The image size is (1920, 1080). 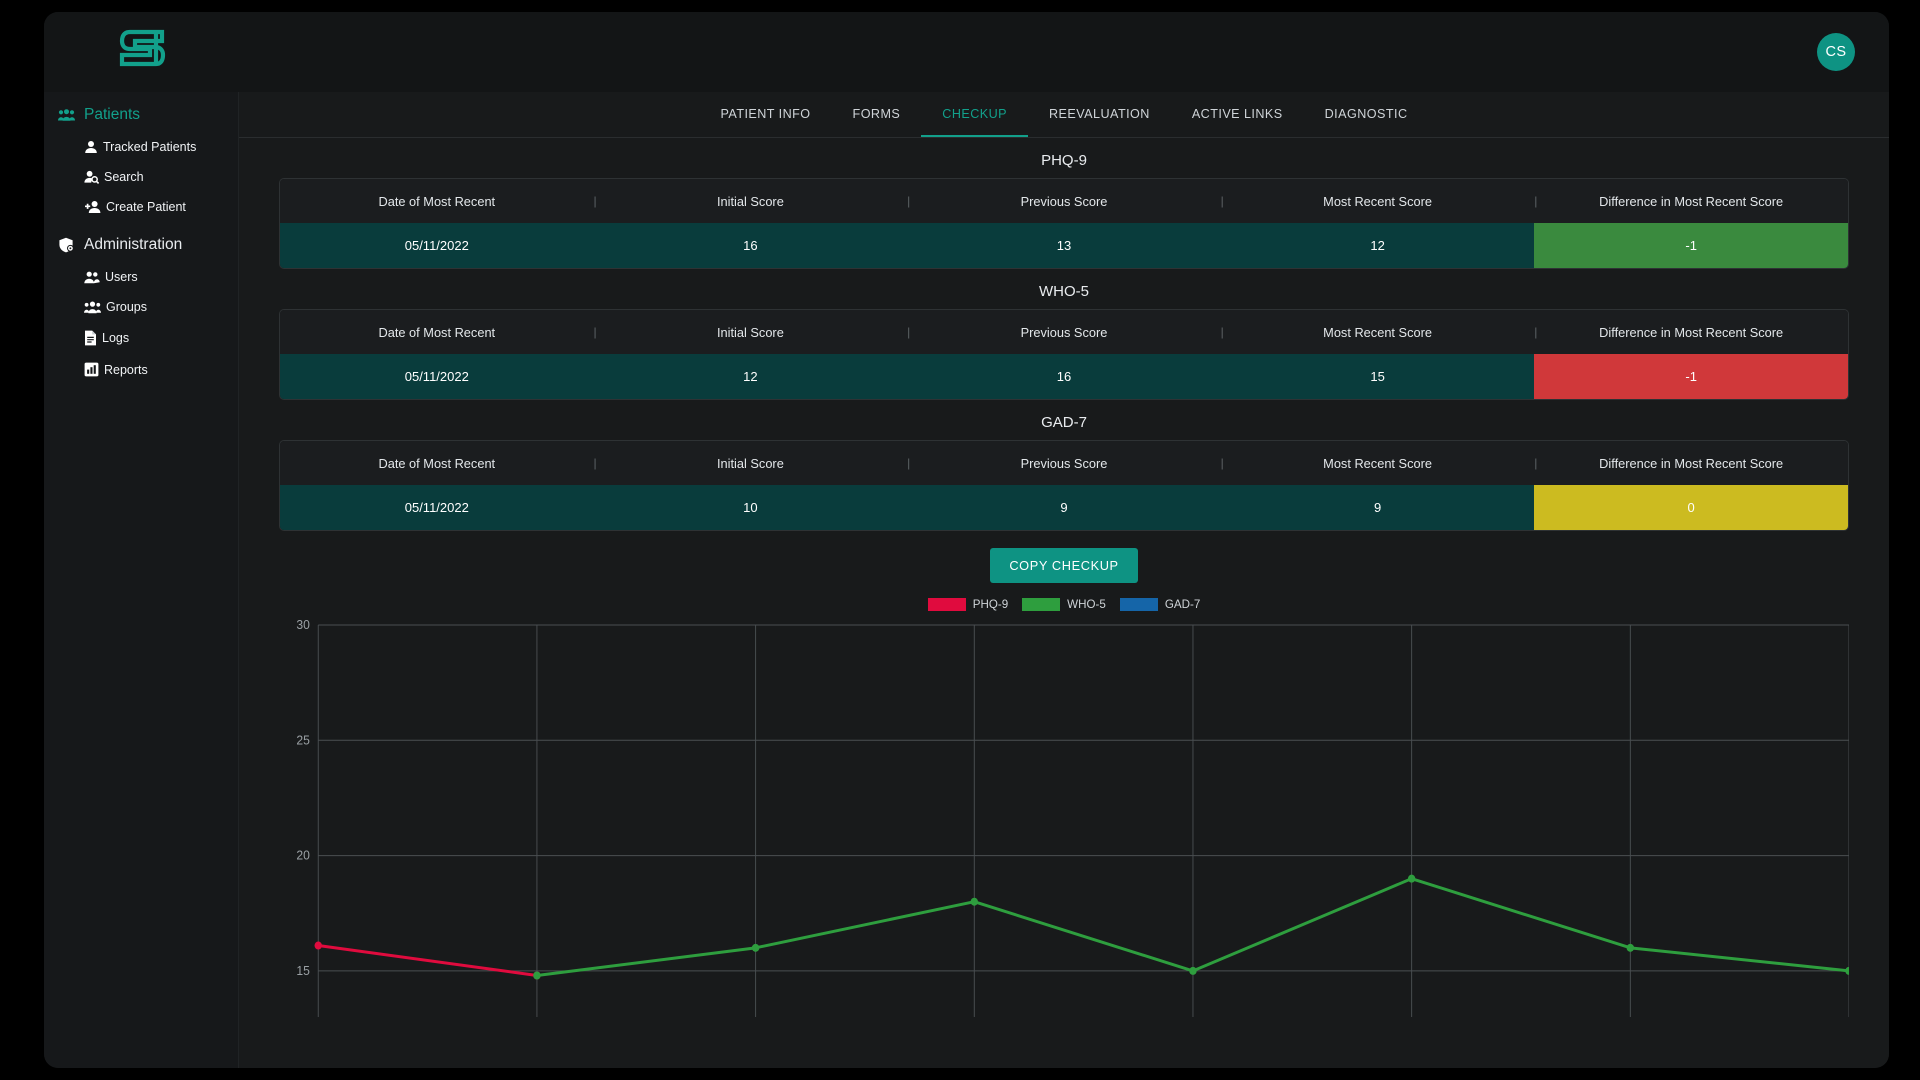 I want to click on legend-label: PHQ-9, so click(x=990, y=604).